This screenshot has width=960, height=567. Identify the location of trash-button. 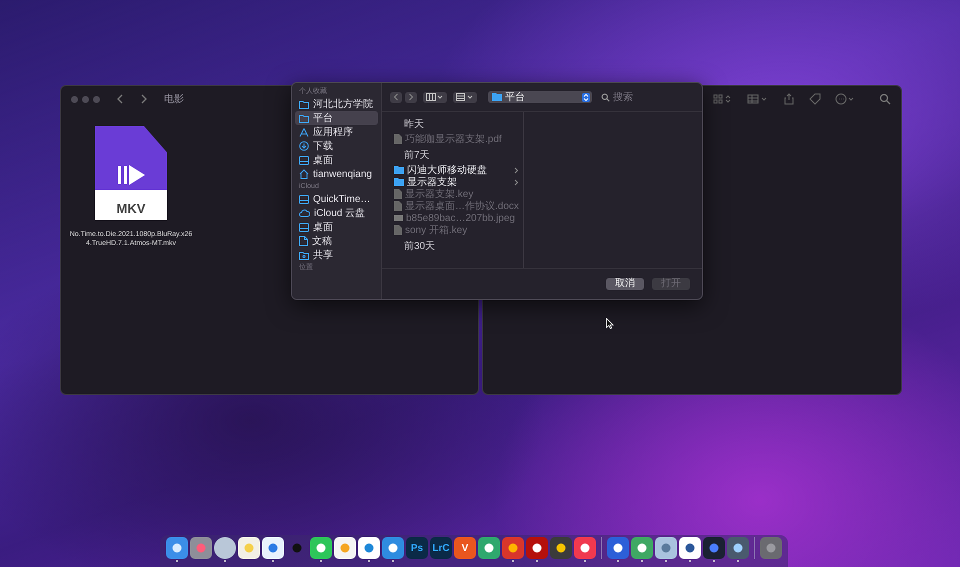
(771, 548).